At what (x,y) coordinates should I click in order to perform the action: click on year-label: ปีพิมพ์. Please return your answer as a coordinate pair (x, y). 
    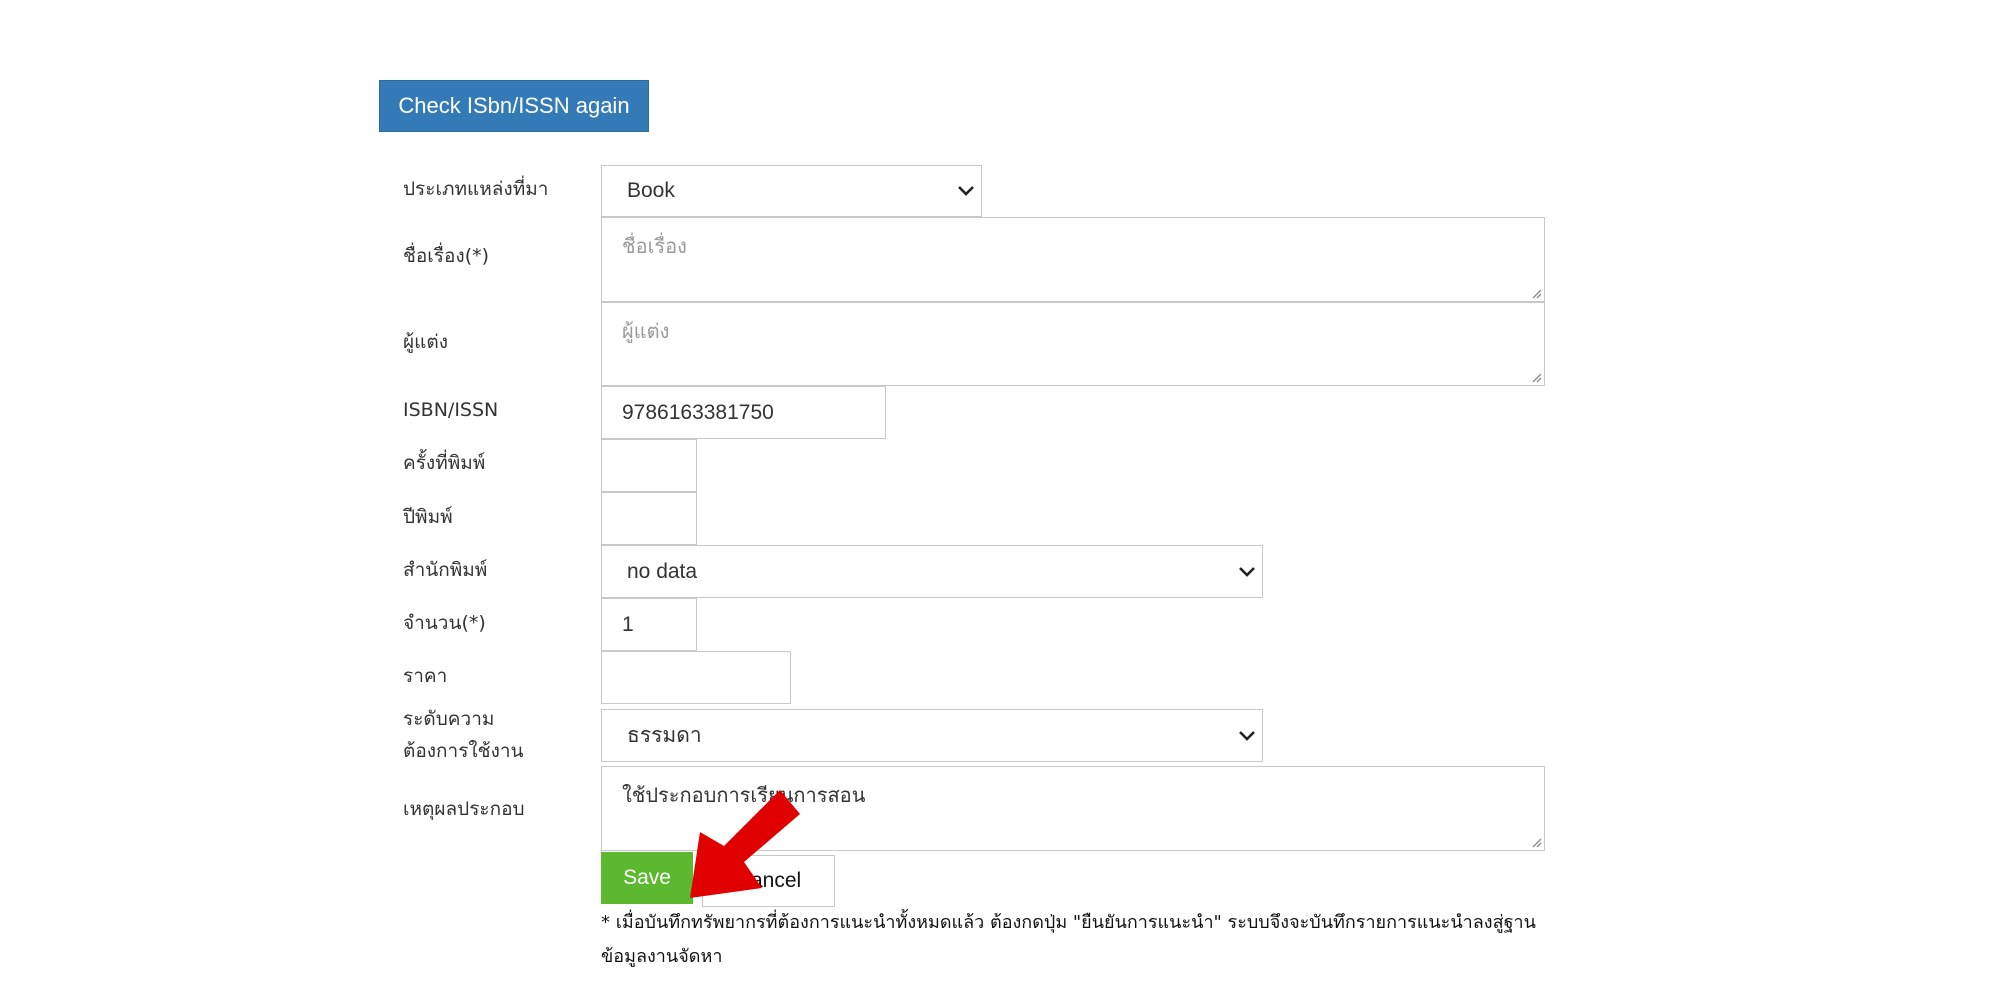
    Looking at the image, I should click on (428, 517).